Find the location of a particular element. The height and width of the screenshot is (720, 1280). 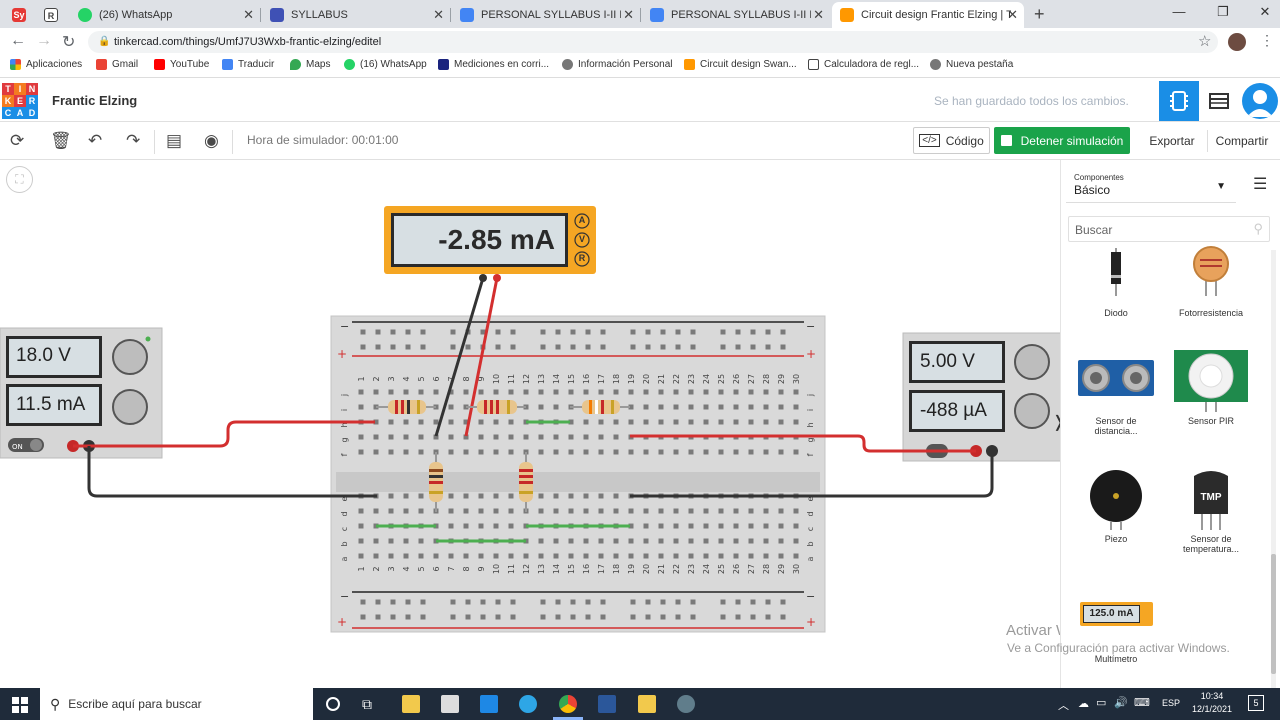

tab-personal-syllabus-2: PERSONAL SYLLABUS I-II MSc.M ✕ is located at coordinates (736, 15).